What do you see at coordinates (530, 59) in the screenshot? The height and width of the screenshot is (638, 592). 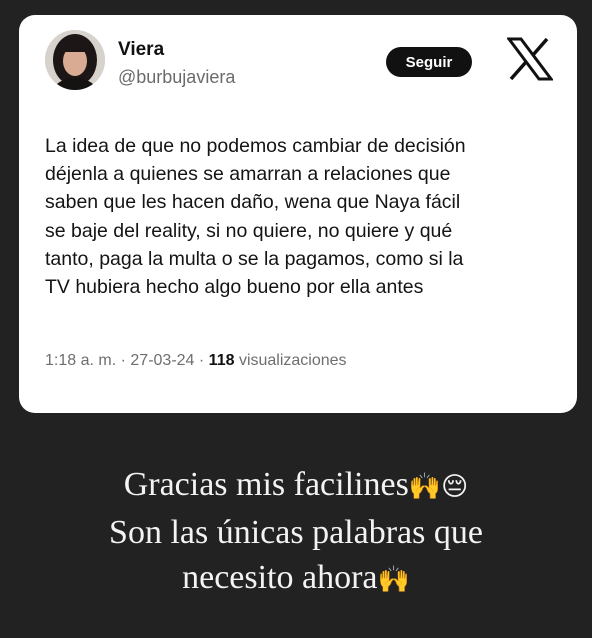 I see `x-logo-icon` at bounding box center [530, 59].